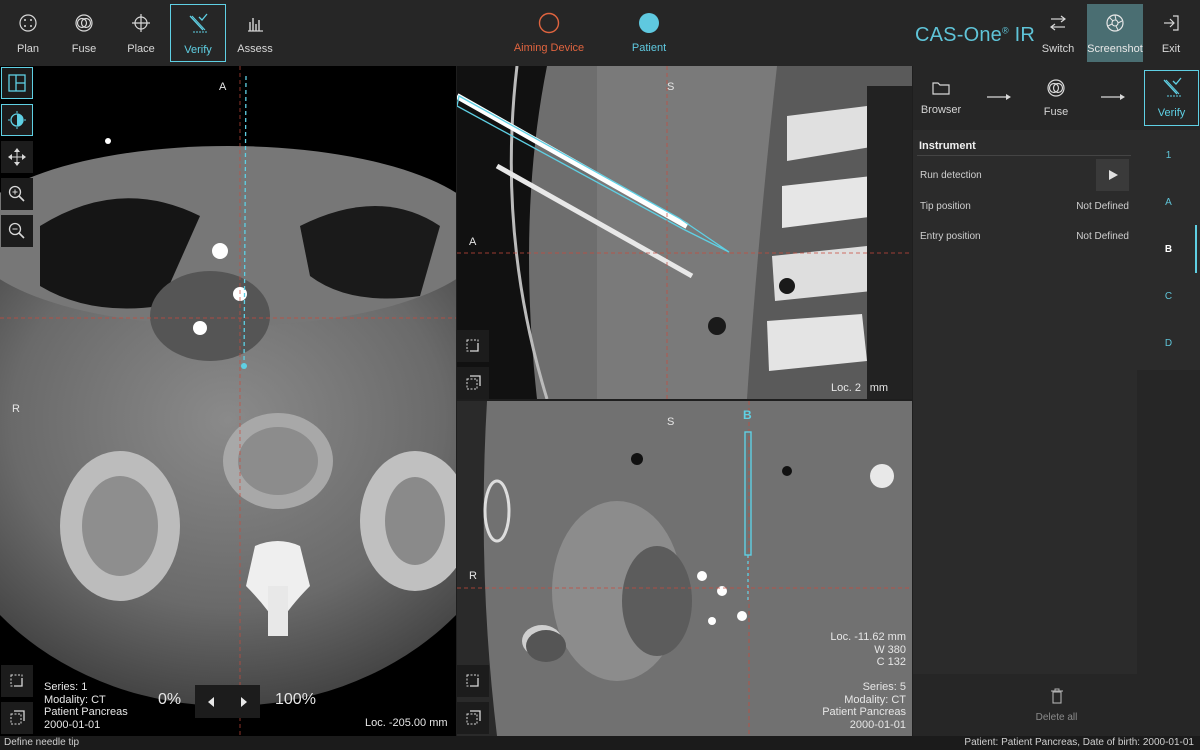 This screenshot has width=1200, height=750. What do you see at coordinates (255, 23) in the screenshot?
I see `assess-icon` at bounding box center [255, 23].